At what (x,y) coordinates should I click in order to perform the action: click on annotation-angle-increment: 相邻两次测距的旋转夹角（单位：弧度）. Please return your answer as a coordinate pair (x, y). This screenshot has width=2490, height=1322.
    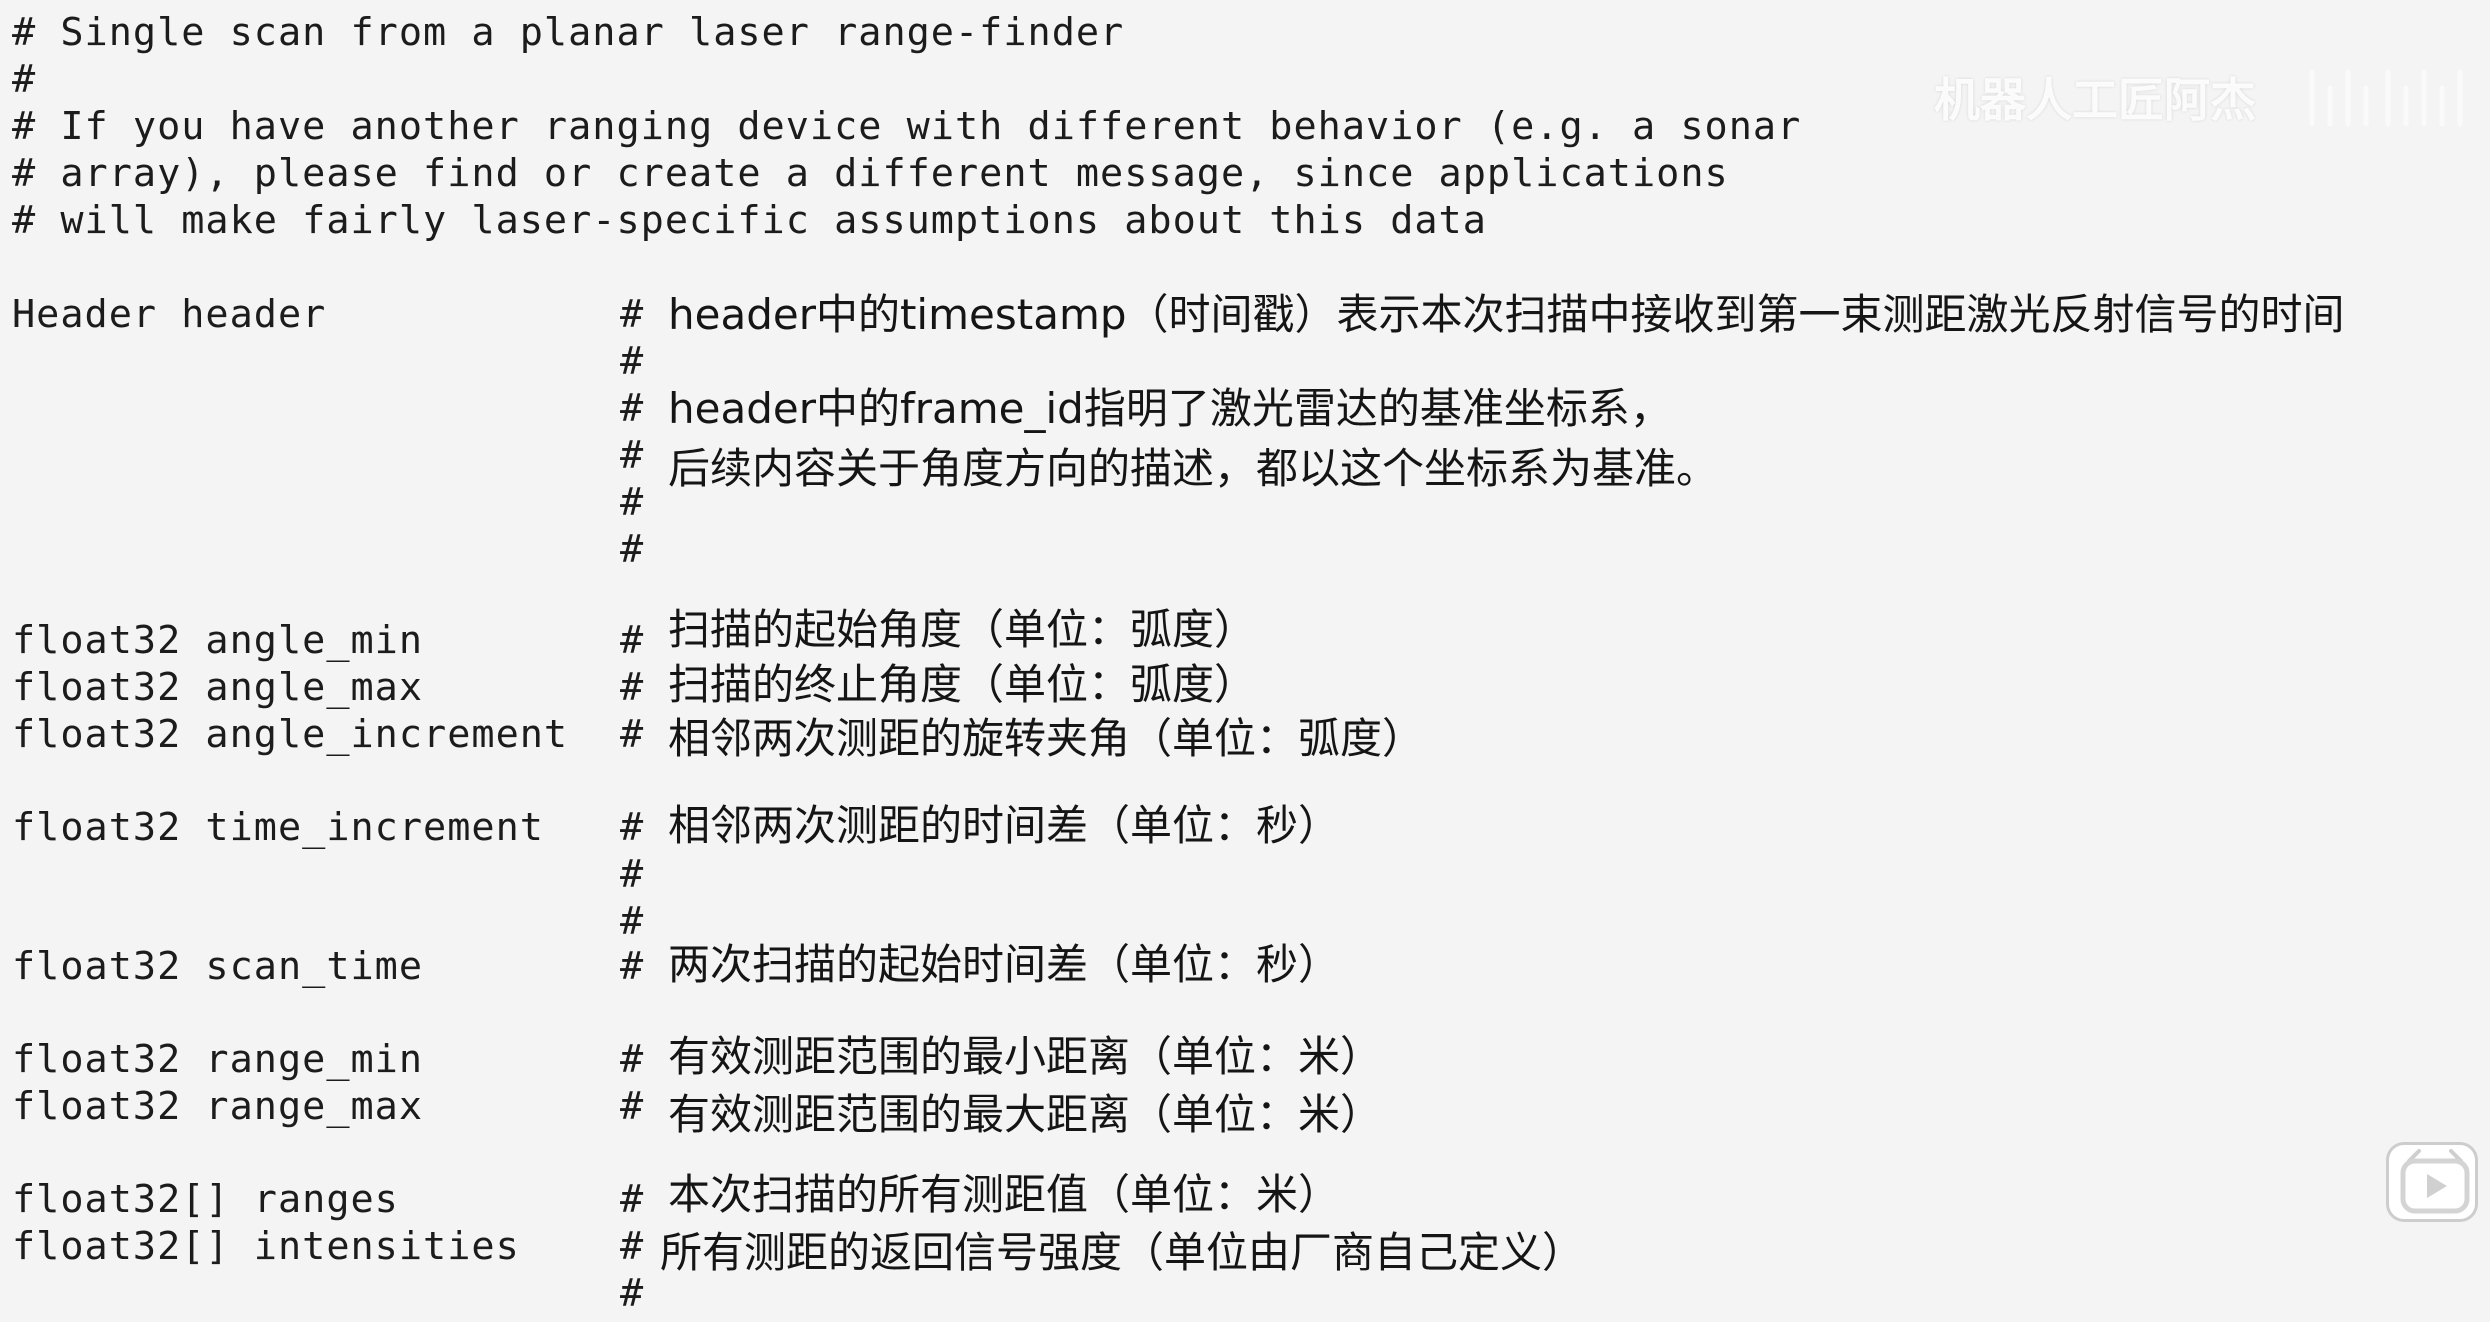
    Looking at the image, I should click on (1046, 738).